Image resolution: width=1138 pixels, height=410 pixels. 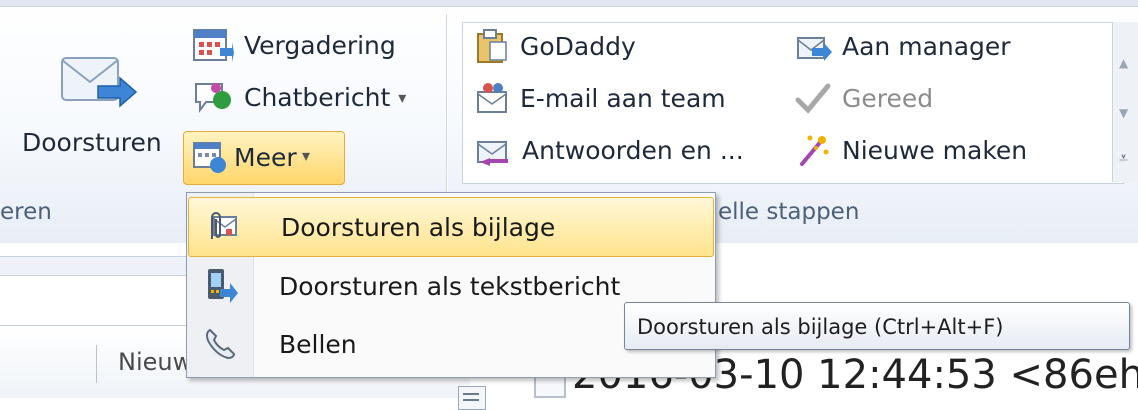 What do you see at coordinates (623, 98) in the screenshot?
I see `quick-step-email-team-label: E-mail aan team` at bounding box center [623, 98].